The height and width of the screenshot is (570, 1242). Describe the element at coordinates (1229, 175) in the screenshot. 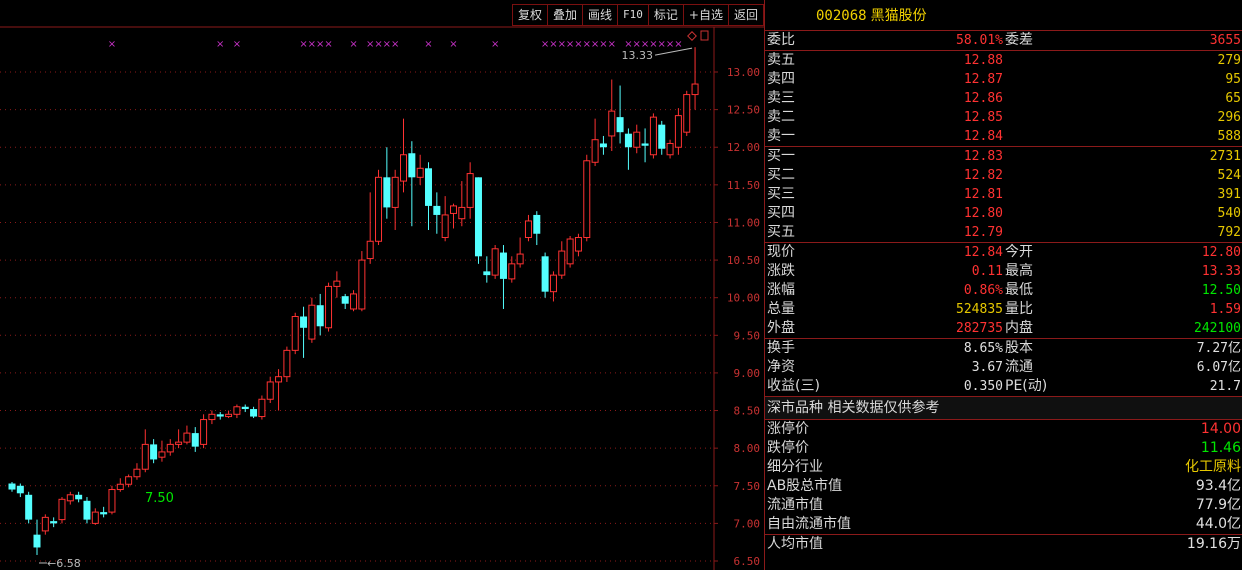

I see `level-volume: 524` at that location.